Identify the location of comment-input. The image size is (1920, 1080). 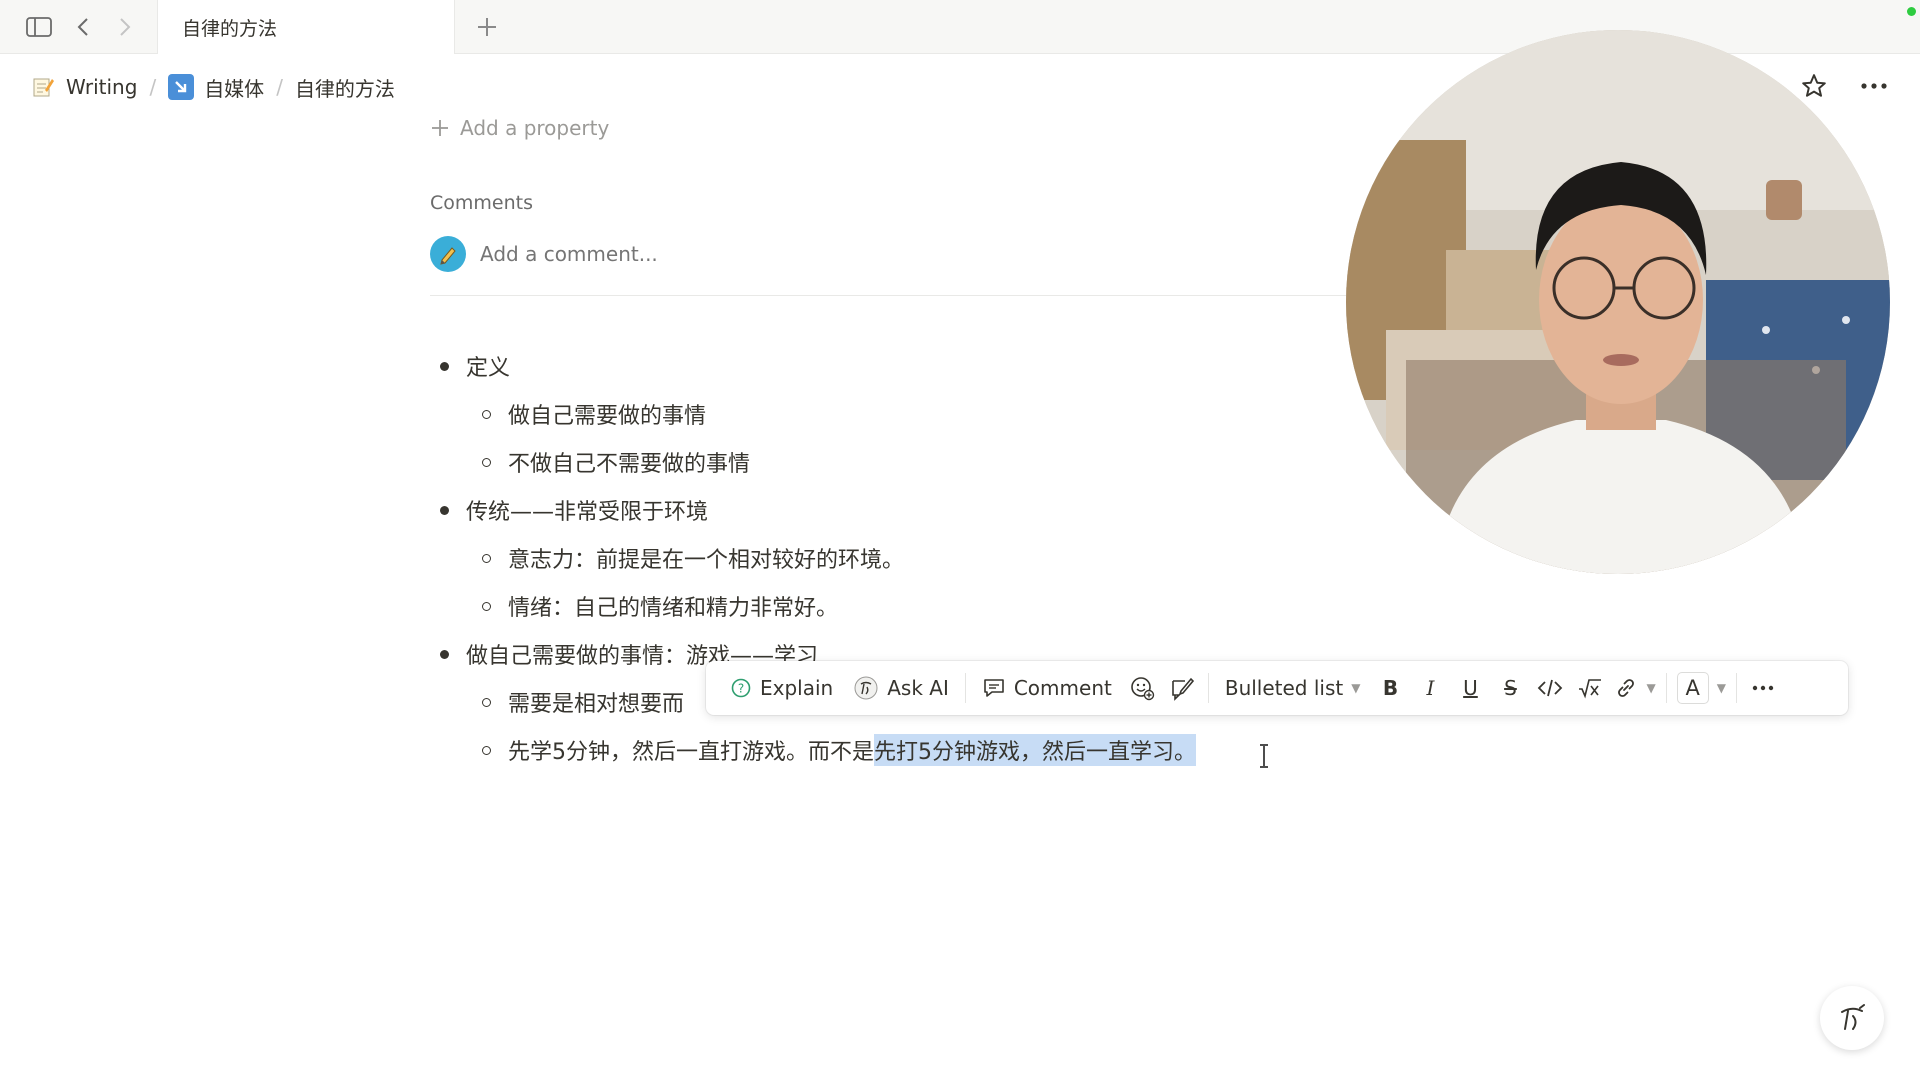
(778, 254).